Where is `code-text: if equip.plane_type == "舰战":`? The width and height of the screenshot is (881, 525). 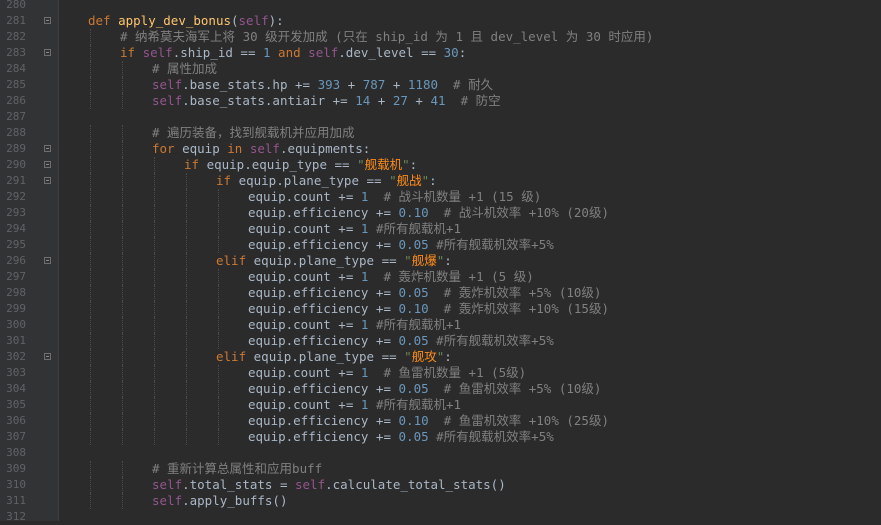
code-text: if equip.plane_type == "舰战": is located at coordinates (326, 181).